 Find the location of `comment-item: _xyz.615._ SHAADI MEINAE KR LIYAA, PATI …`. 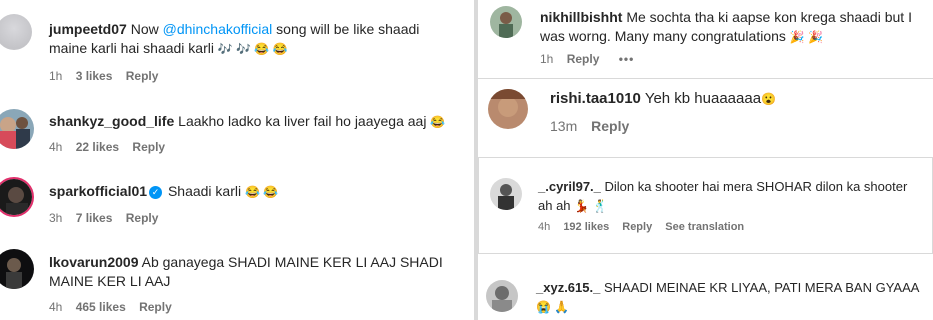

comment-item: _xyz.615._ SHAADI MEINAE KR LIYAA, PATI … is located at coordinates (705, 287).